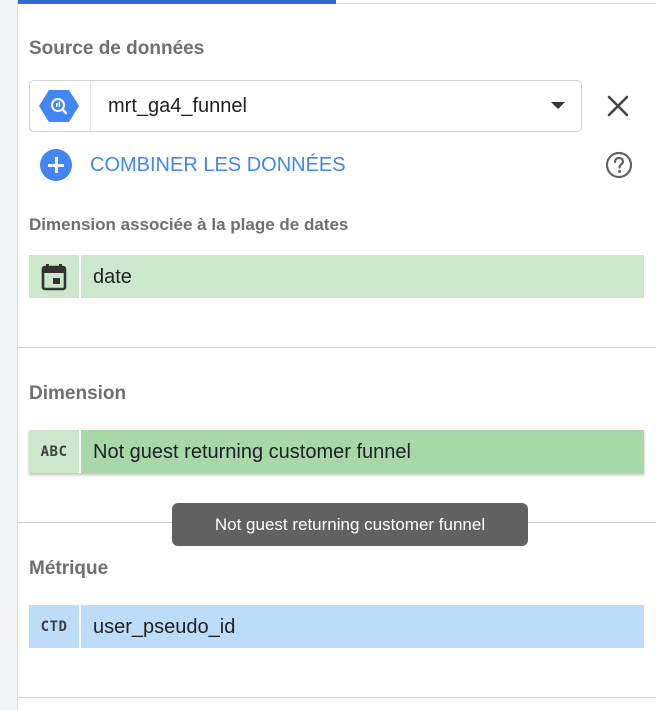 The height and width of the screenshot is (710, 656). What do you see at coordinates (252, 452) in the screenshot?
I see `dimension-field-label: Not guest returning customer funnel` at bounding box center [252, 452].